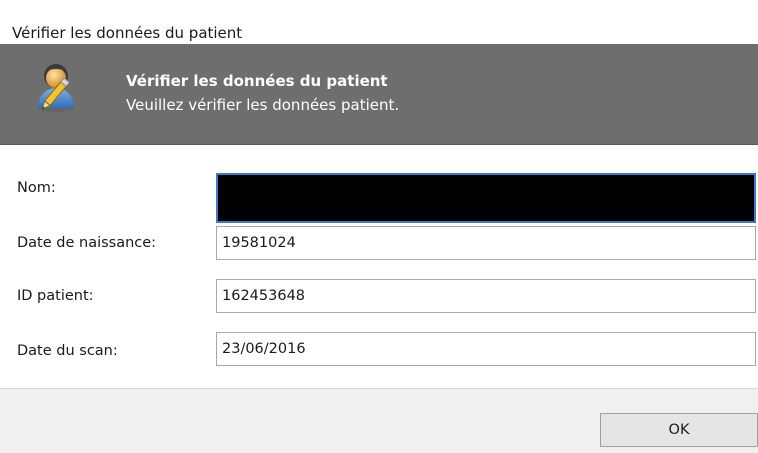  What do you see at coordinates (679, 430) in the screenshot?
I see `ok-button: OK` at bounding box center [679, 430].